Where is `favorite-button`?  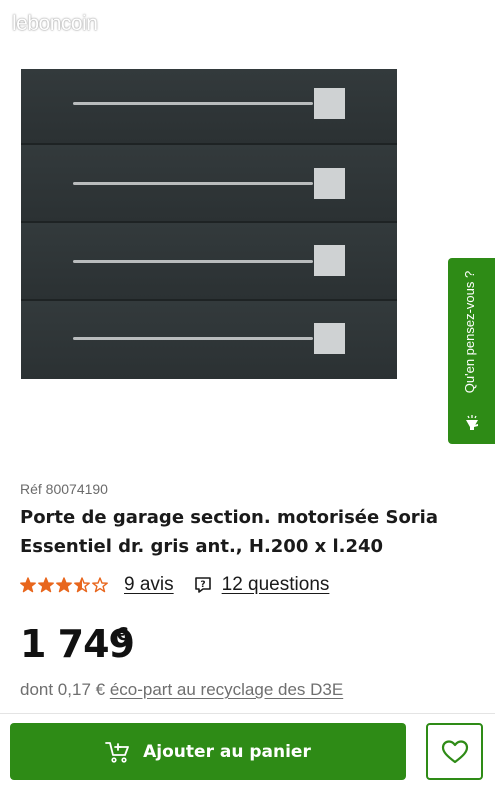 favorite-button is located at coordinates (454, 751).